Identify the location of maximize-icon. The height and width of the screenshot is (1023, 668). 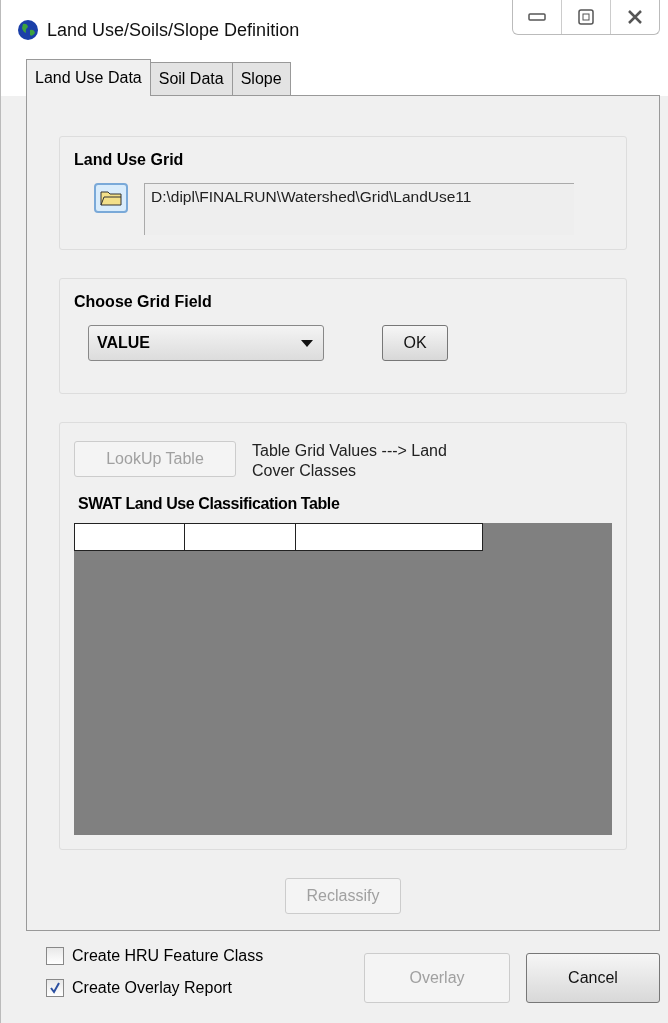
(586, 17).